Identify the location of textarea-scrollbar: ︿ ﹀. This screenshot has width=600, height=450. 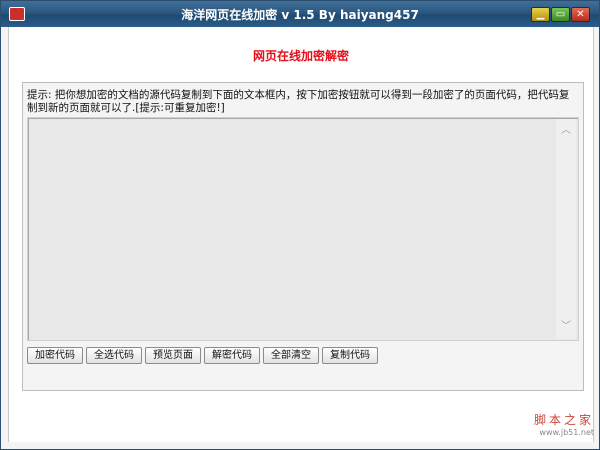
(566, 229).